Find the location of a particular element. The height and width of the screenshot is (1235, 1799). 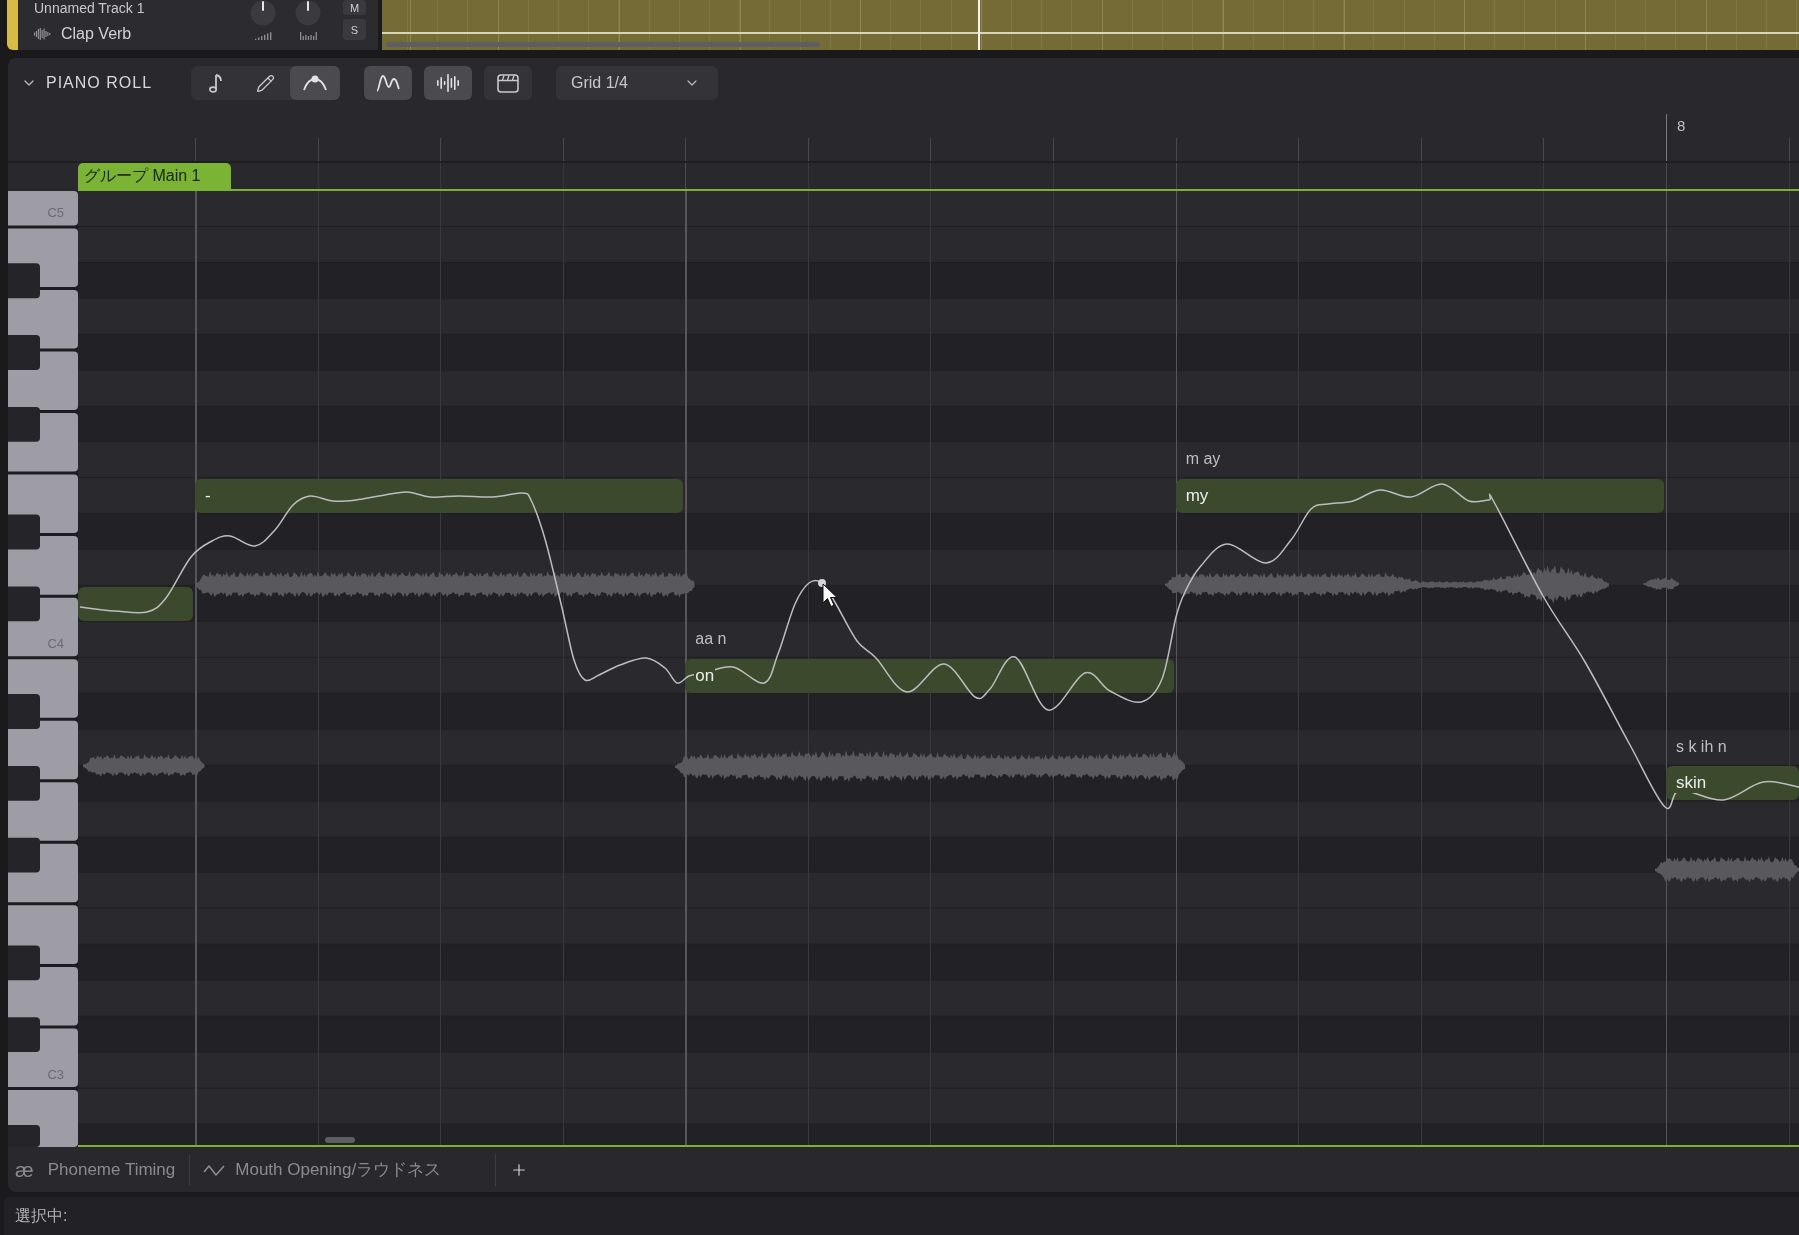

audio-waveform is located at coordinates (1661, 583).